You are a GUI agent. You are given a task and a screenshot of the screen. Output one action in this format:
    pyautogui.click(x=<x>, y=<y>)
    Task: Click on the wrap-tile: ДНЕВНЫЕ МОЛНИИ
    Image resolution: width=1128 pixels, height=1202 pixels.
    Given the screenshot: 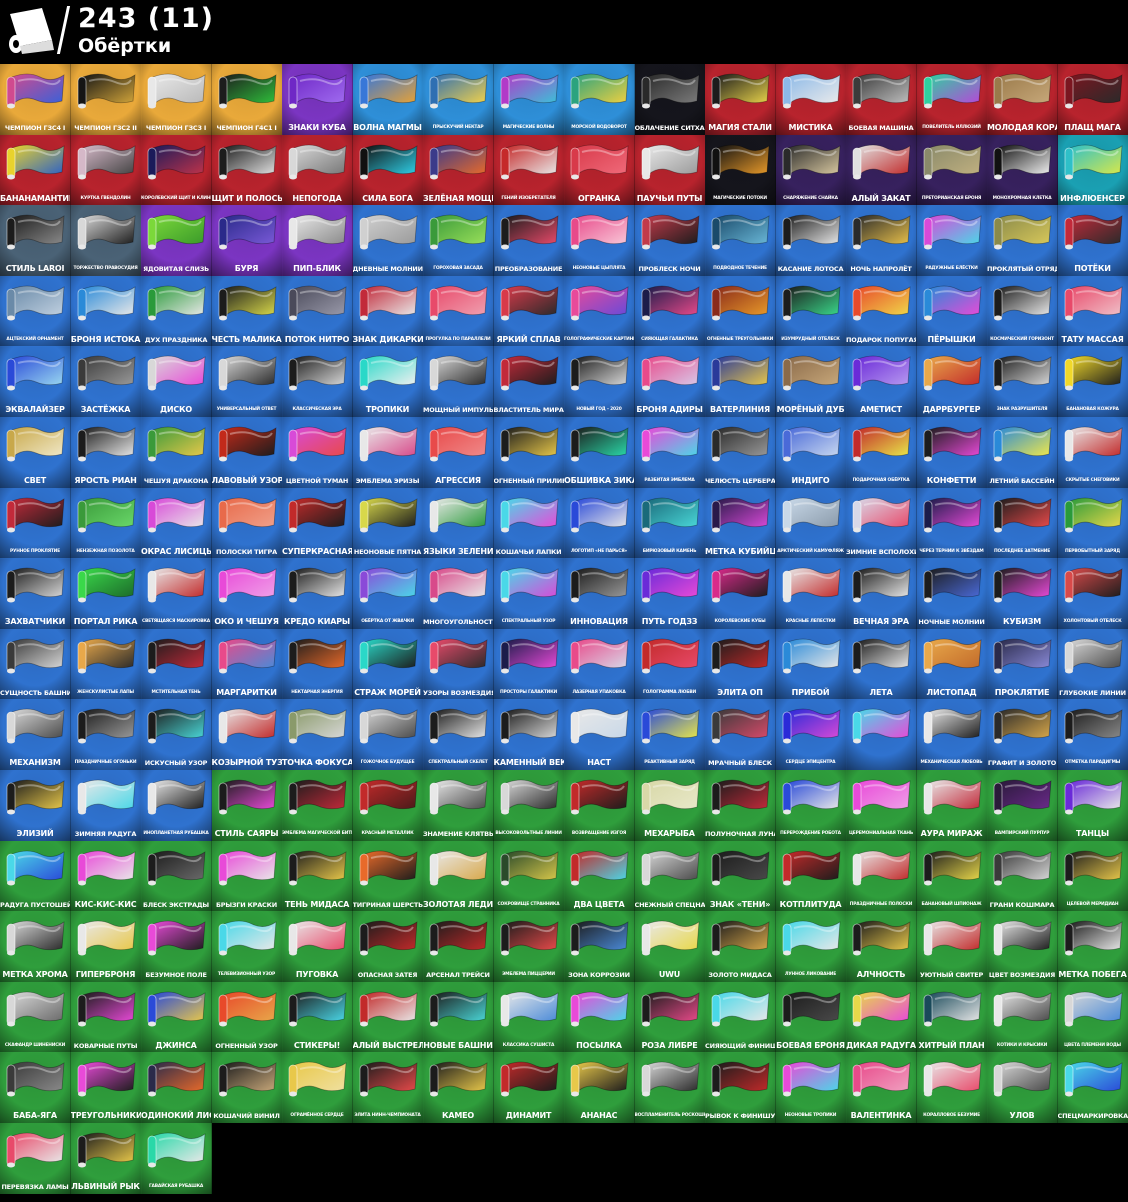 What is the action you would take?
    pyautogui.click(x=388, y=241)
    